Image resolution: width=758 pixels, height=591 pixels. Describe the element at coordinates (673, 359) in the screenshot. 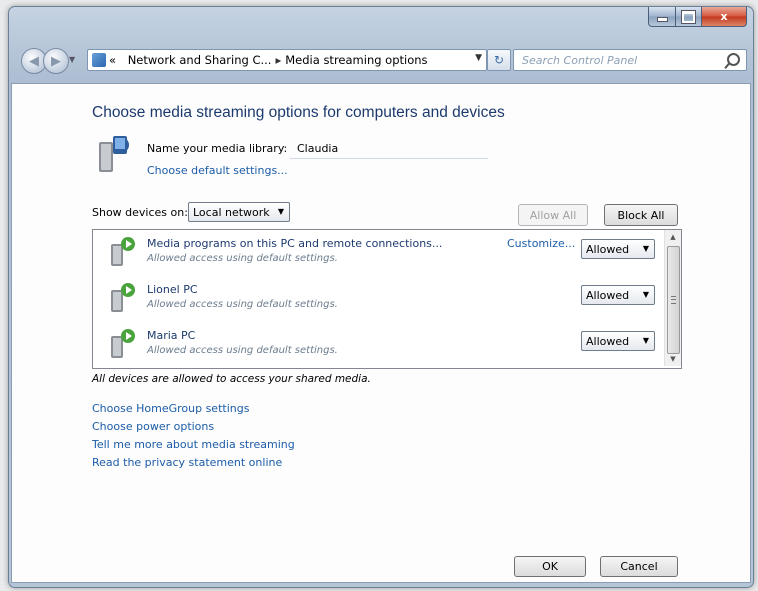

I see `scroll-down-icon: ▼` at that location.